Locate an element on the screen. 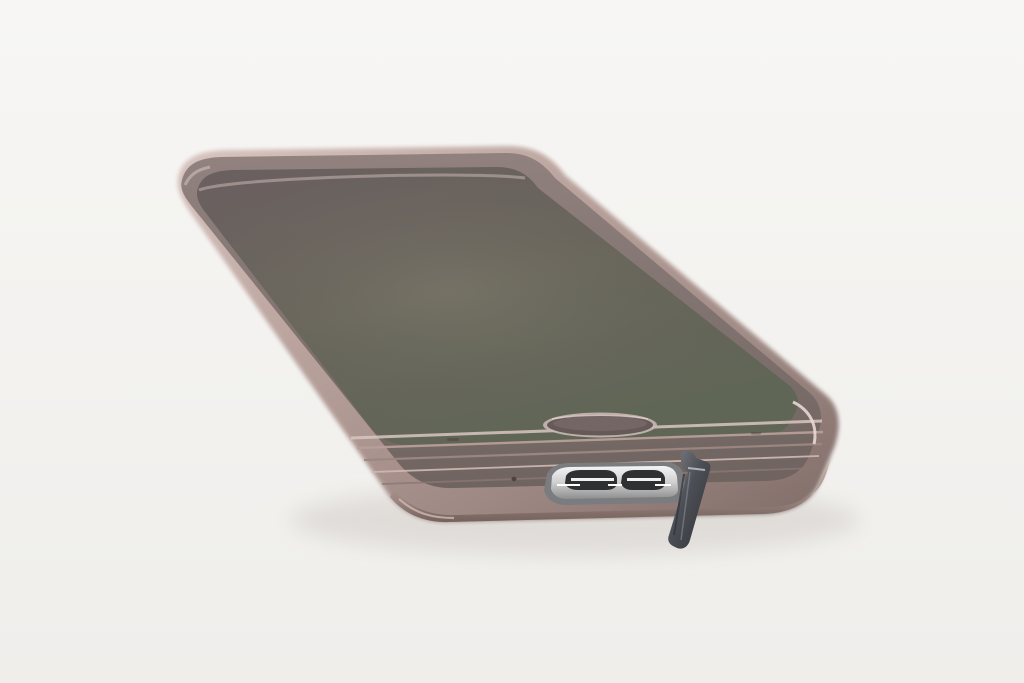 This screenshot has height=683, width=1024. home-button-icon is located at coordinates (600, 425).